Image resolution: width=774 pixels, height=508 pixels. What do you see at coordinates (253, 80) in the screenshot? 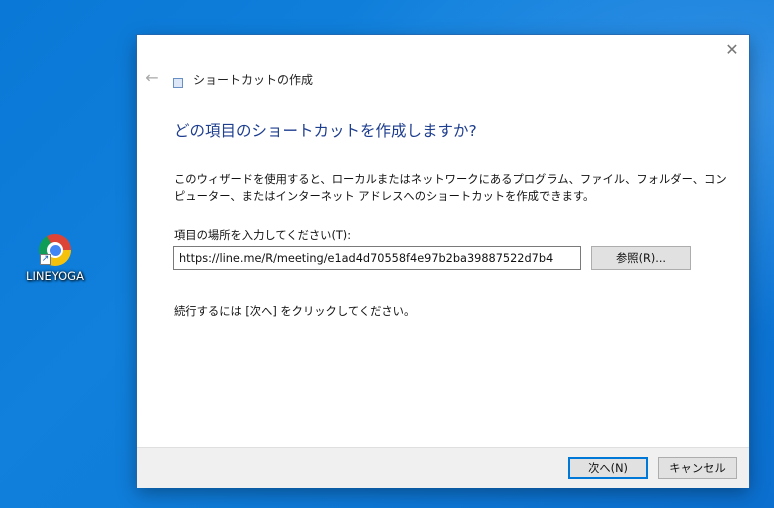
I see `wizard-title: ショートカットの作成` at bounding box center [253, 80].